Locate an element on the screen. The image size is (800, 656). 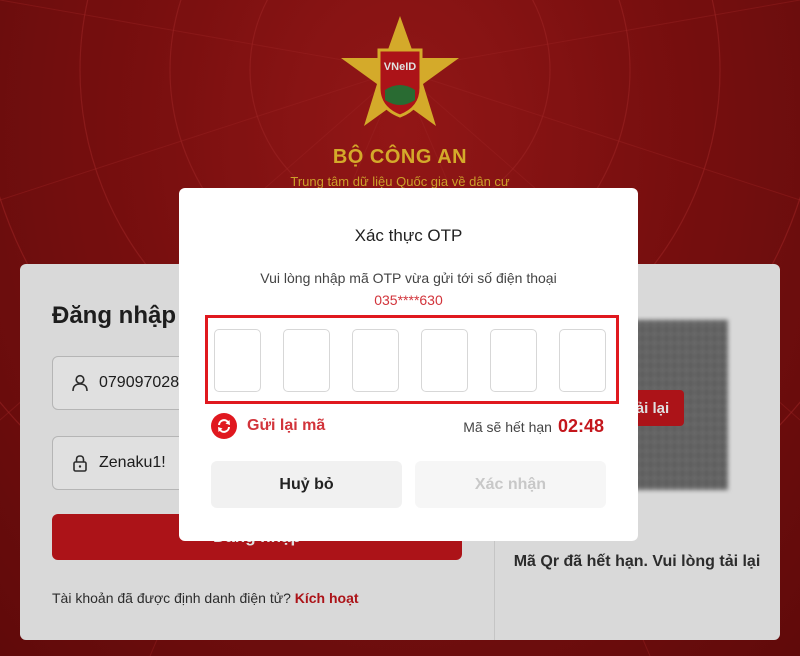
countdown-timer: 02:48 is located at coordinates (580, 426).